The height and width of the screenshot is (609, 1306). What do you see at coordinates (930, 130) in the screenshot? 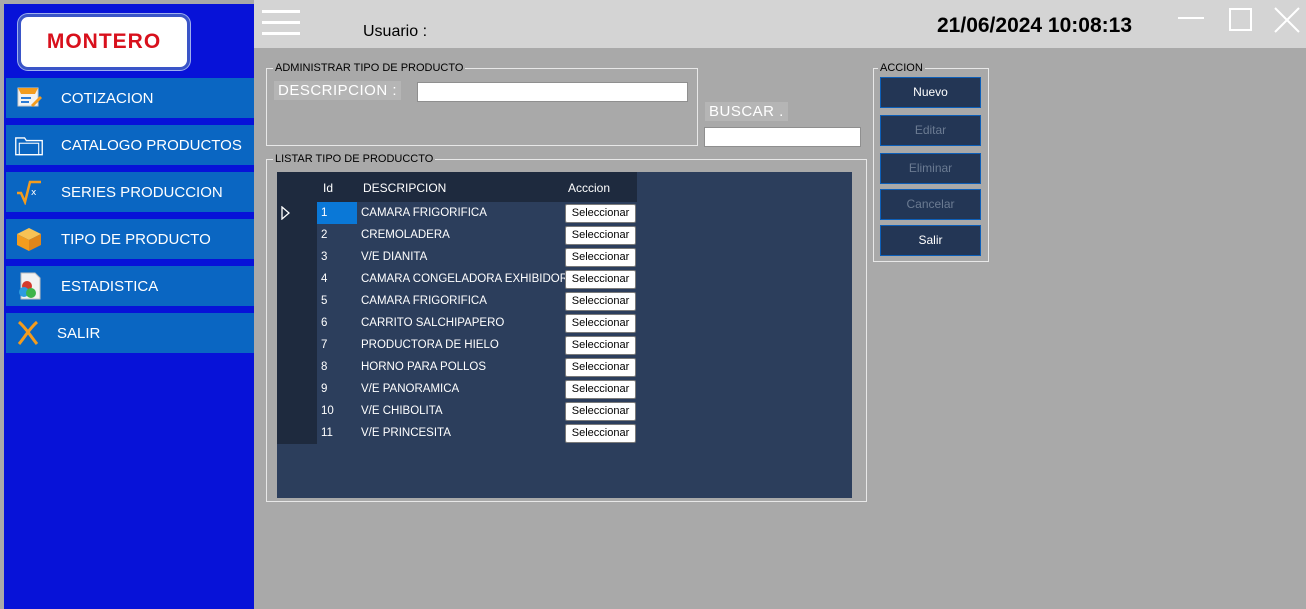
I see `editar-button: Editar` at bounding box center [930, 130].